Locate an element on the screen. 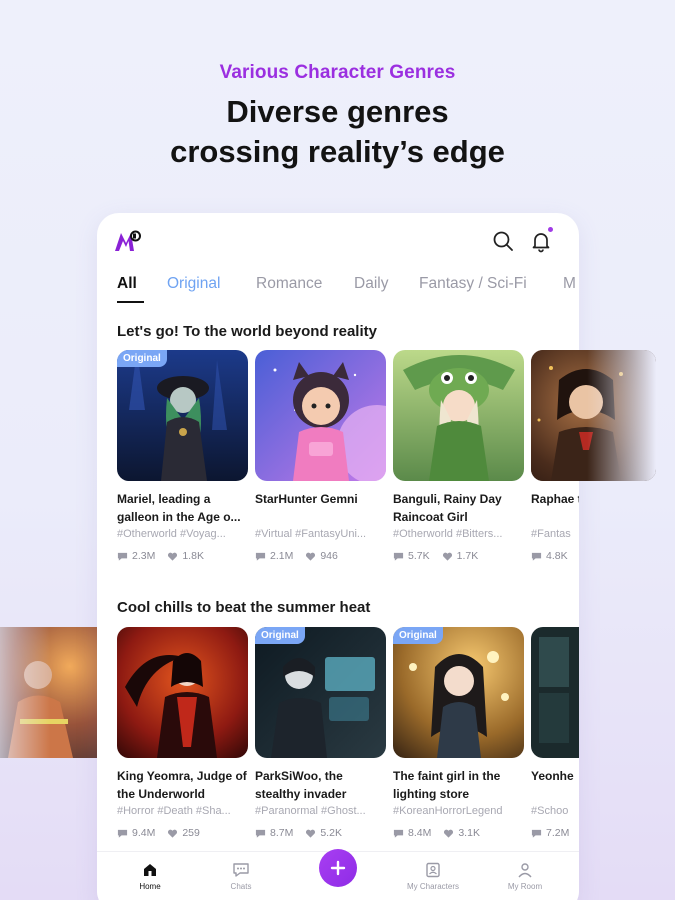 The width and height of the screenshot is (675, 900). chat-icon is located at coordinates (241, 870).